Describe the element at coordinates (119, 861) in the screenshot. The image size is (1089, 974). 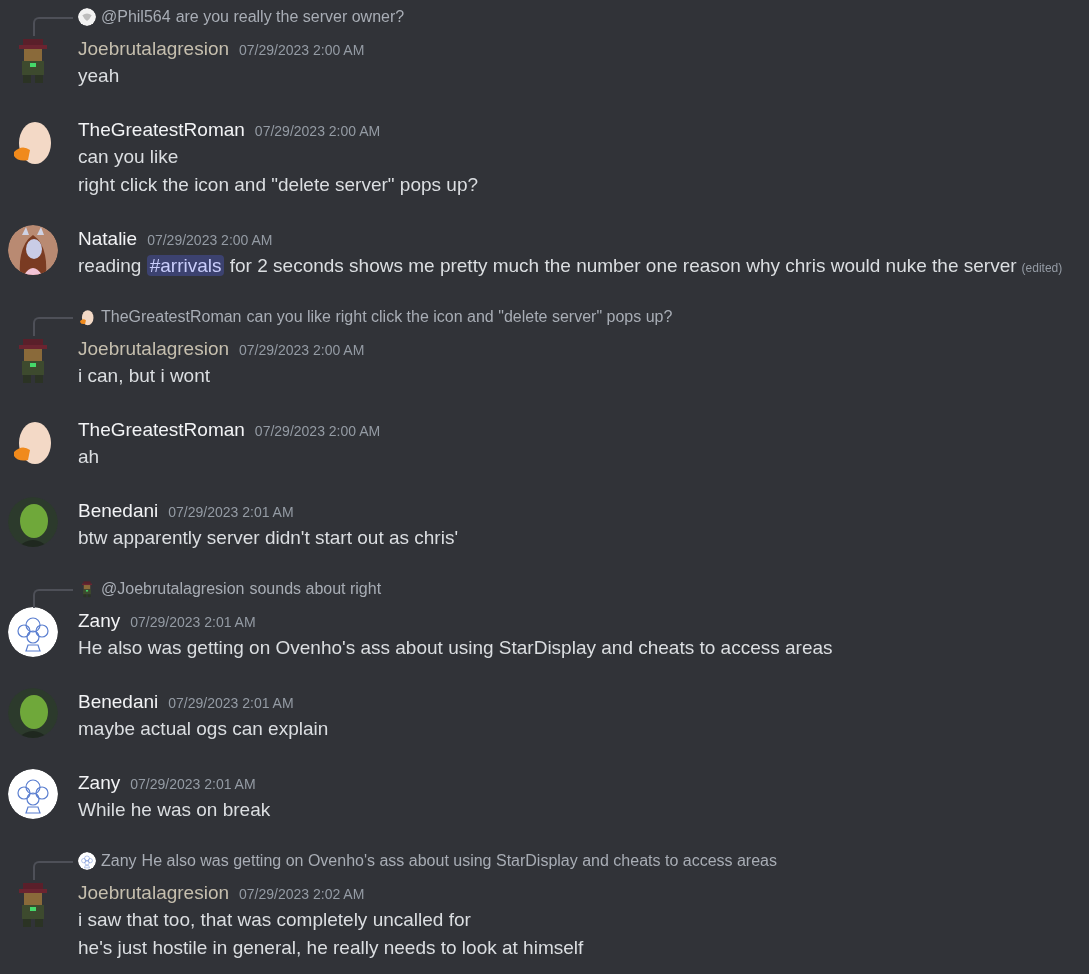
I see `reply-author: Zany` at that location.